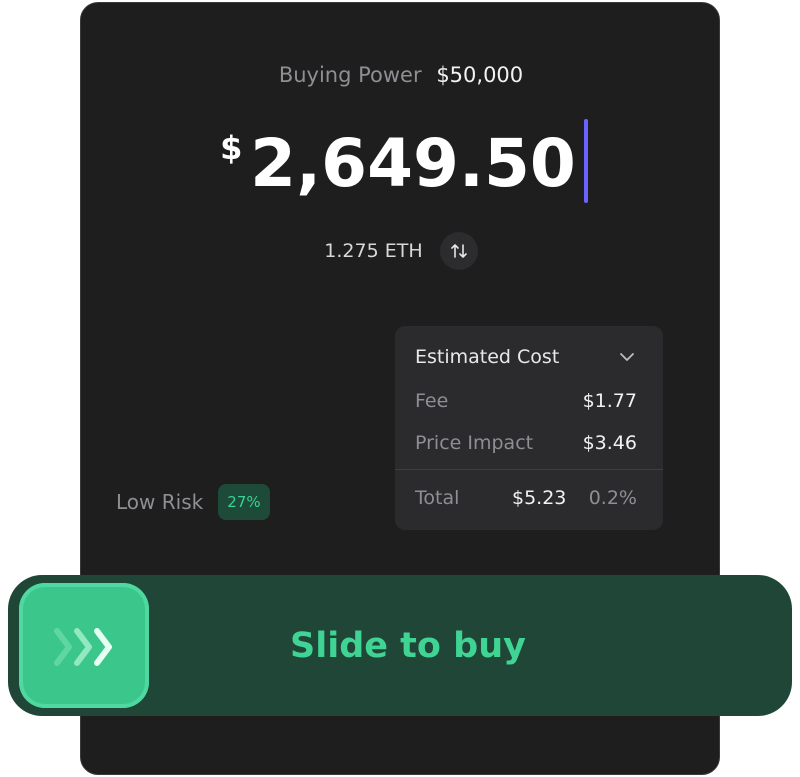  Describe the element at coordinates (350, 75) in the screenshot. I see `buying-power-label: Buying Power` at that location.